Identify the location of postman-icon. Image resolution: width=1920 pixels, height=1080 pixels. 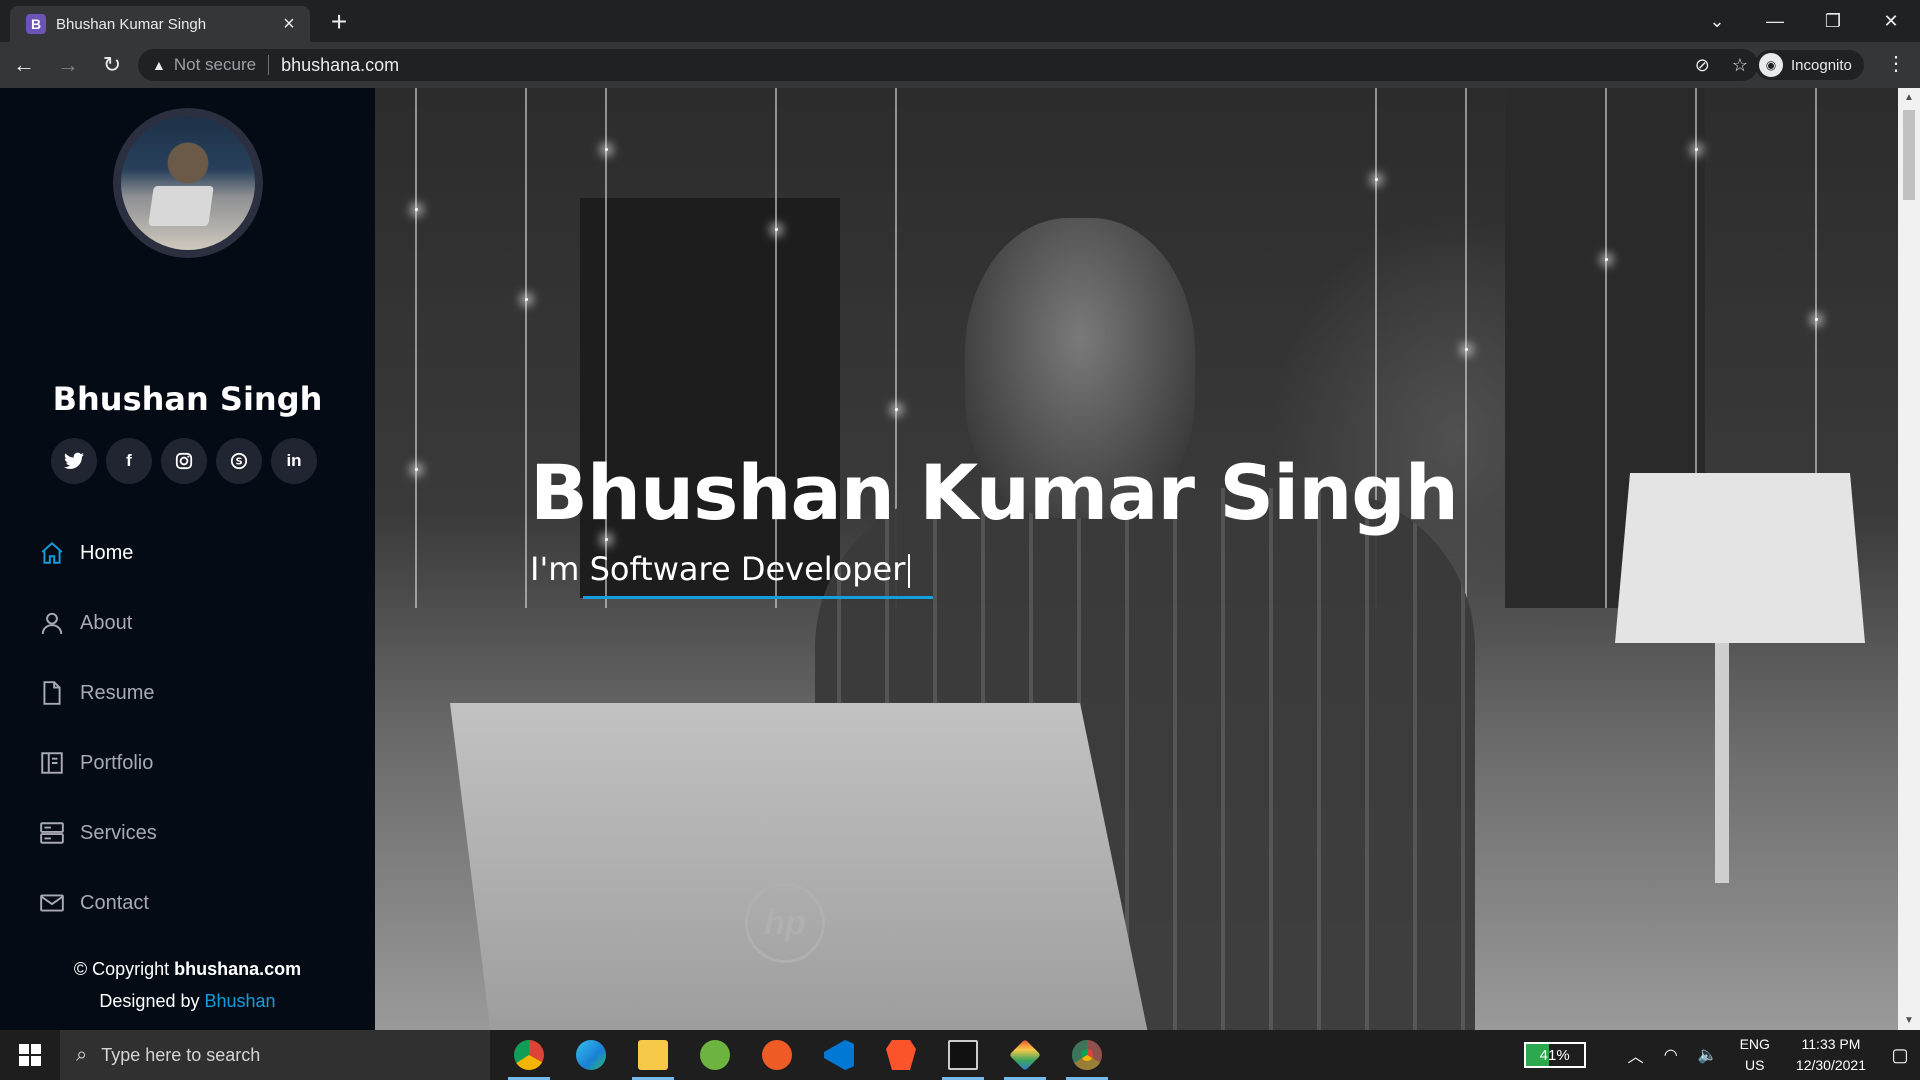
(777, 1055).